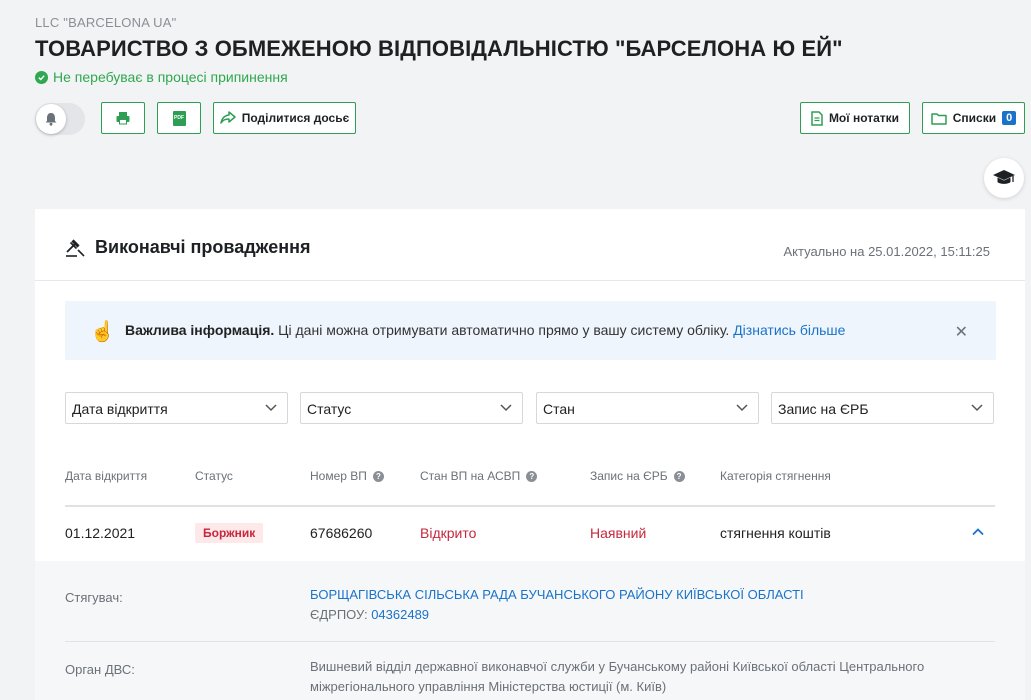 This screenshot has width=1031, height=700. I want to click on filter-erb: Запис на ЄРБ, so click(882, 408).